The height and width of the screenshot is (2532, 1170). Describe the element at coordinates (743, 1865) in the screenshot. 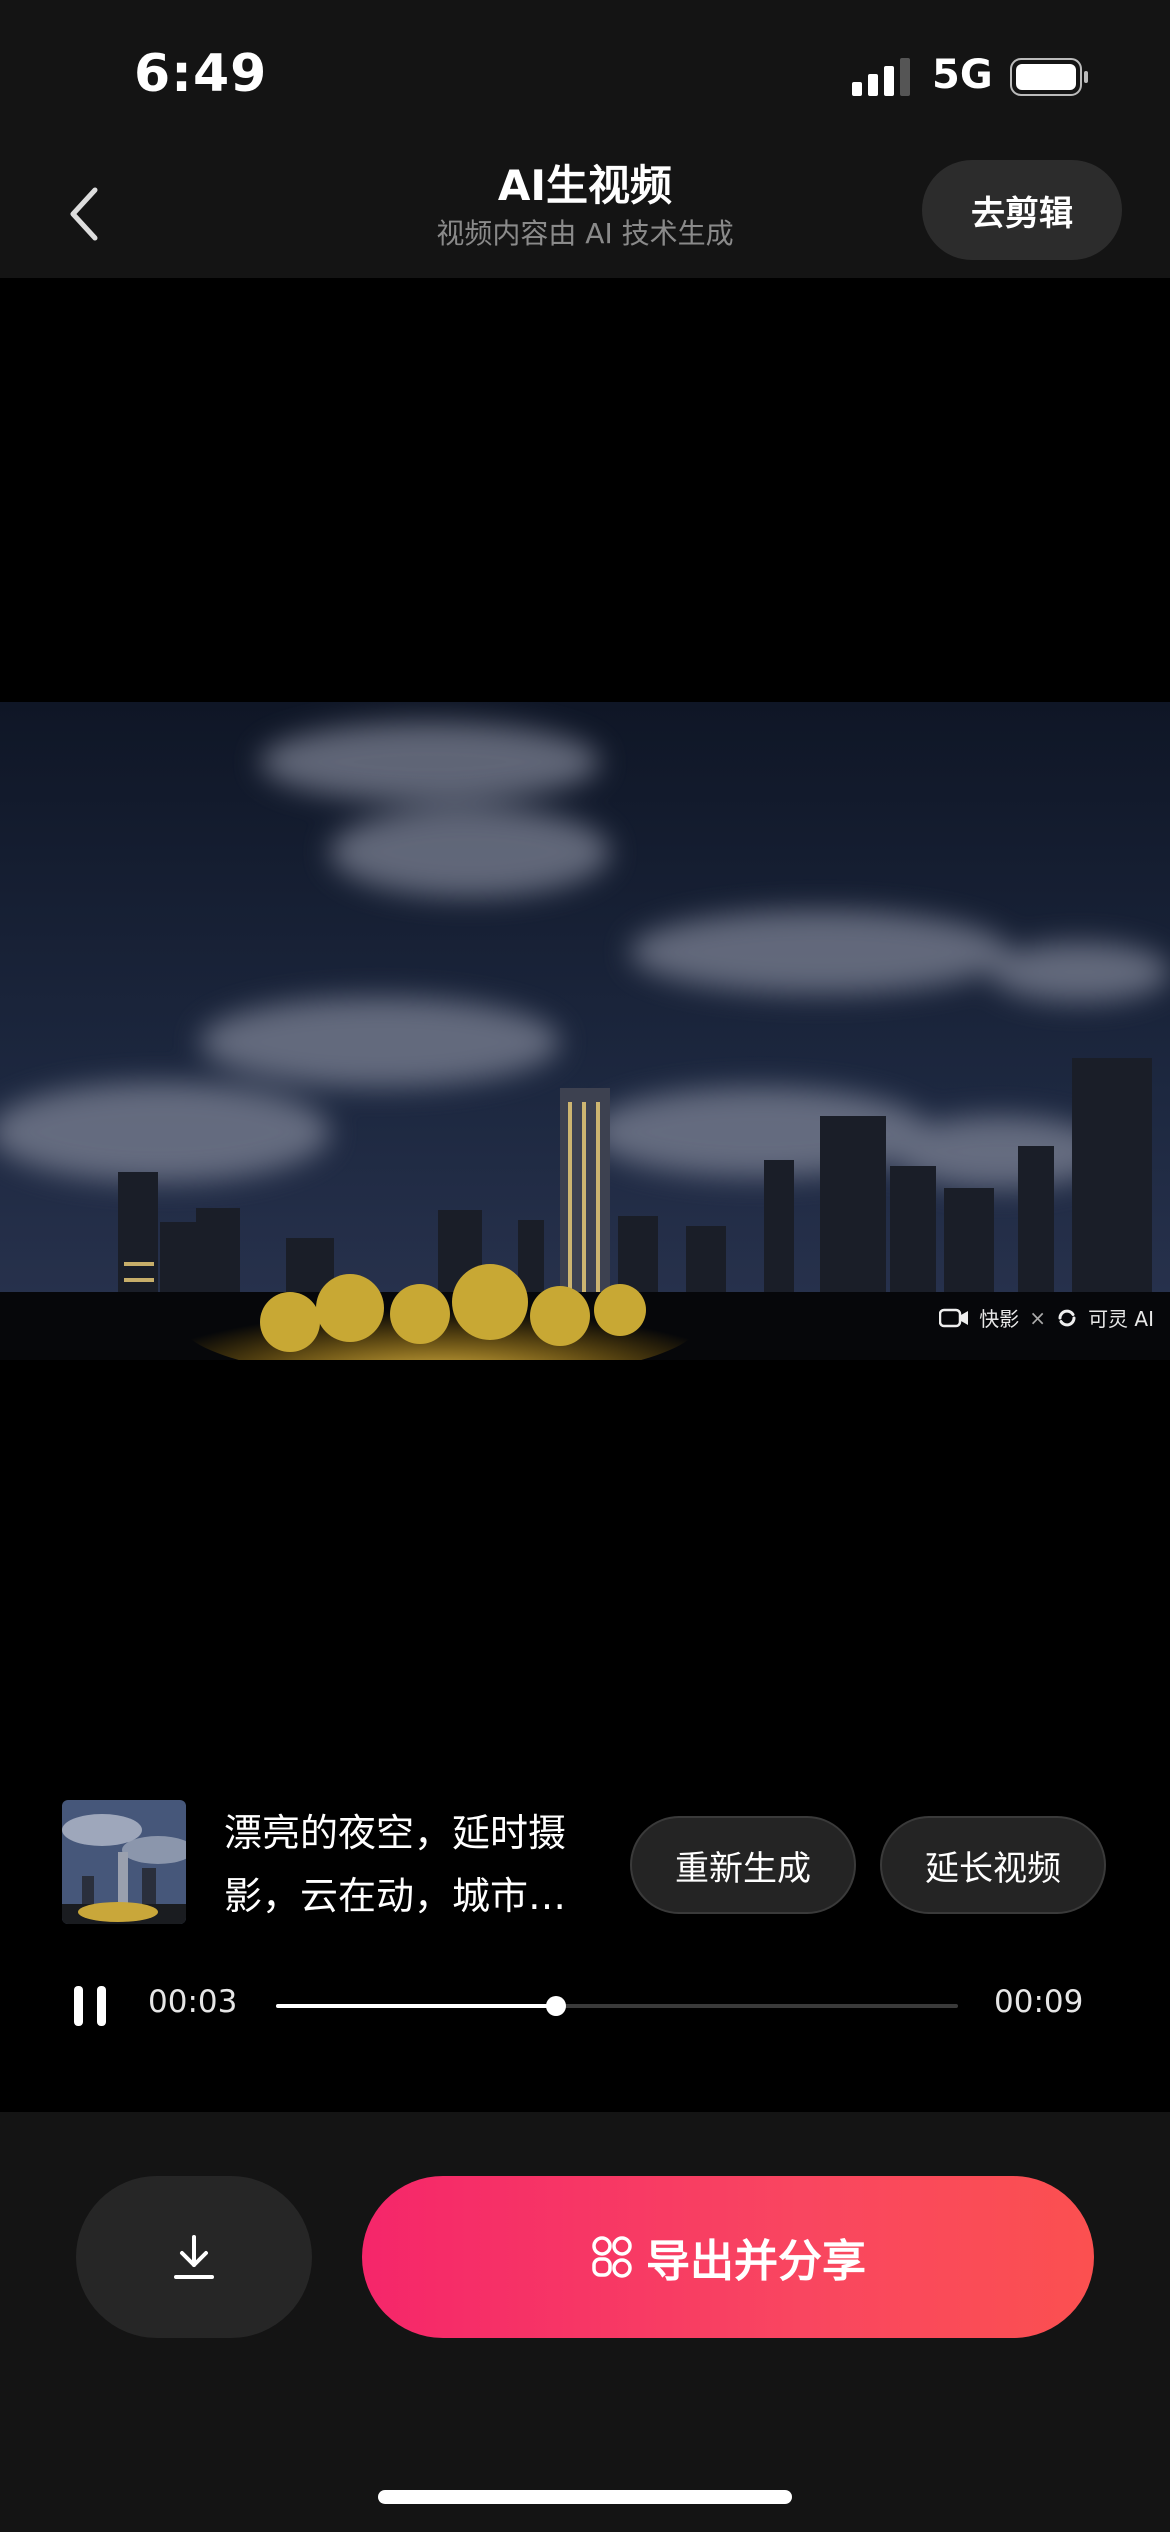

I see `regenerate-button: 重新生成` at that location.